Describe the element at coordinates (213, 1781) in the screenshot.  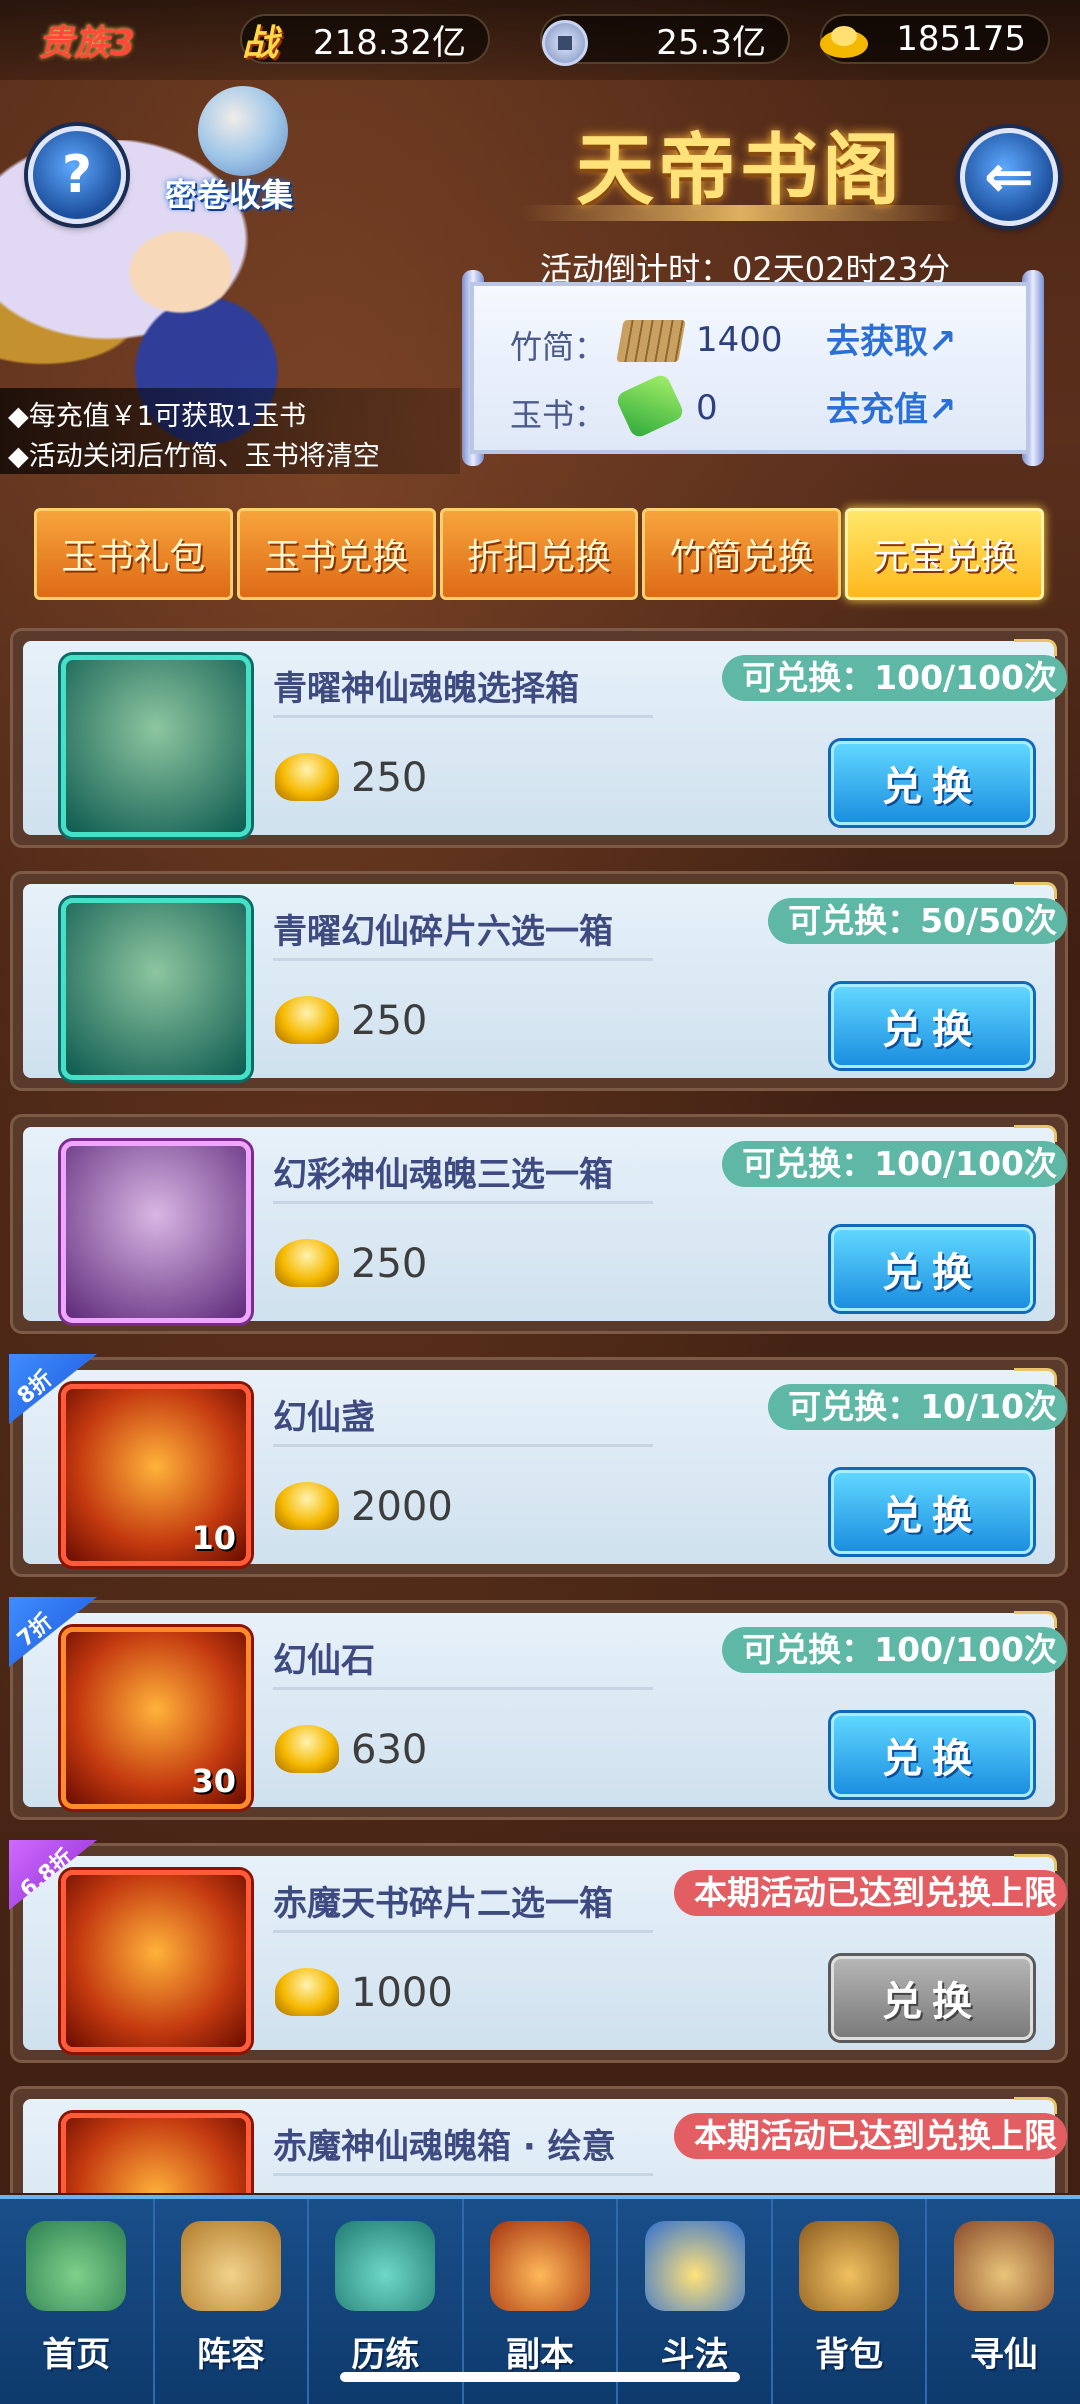
I see `item-quantity: 30` at that location.